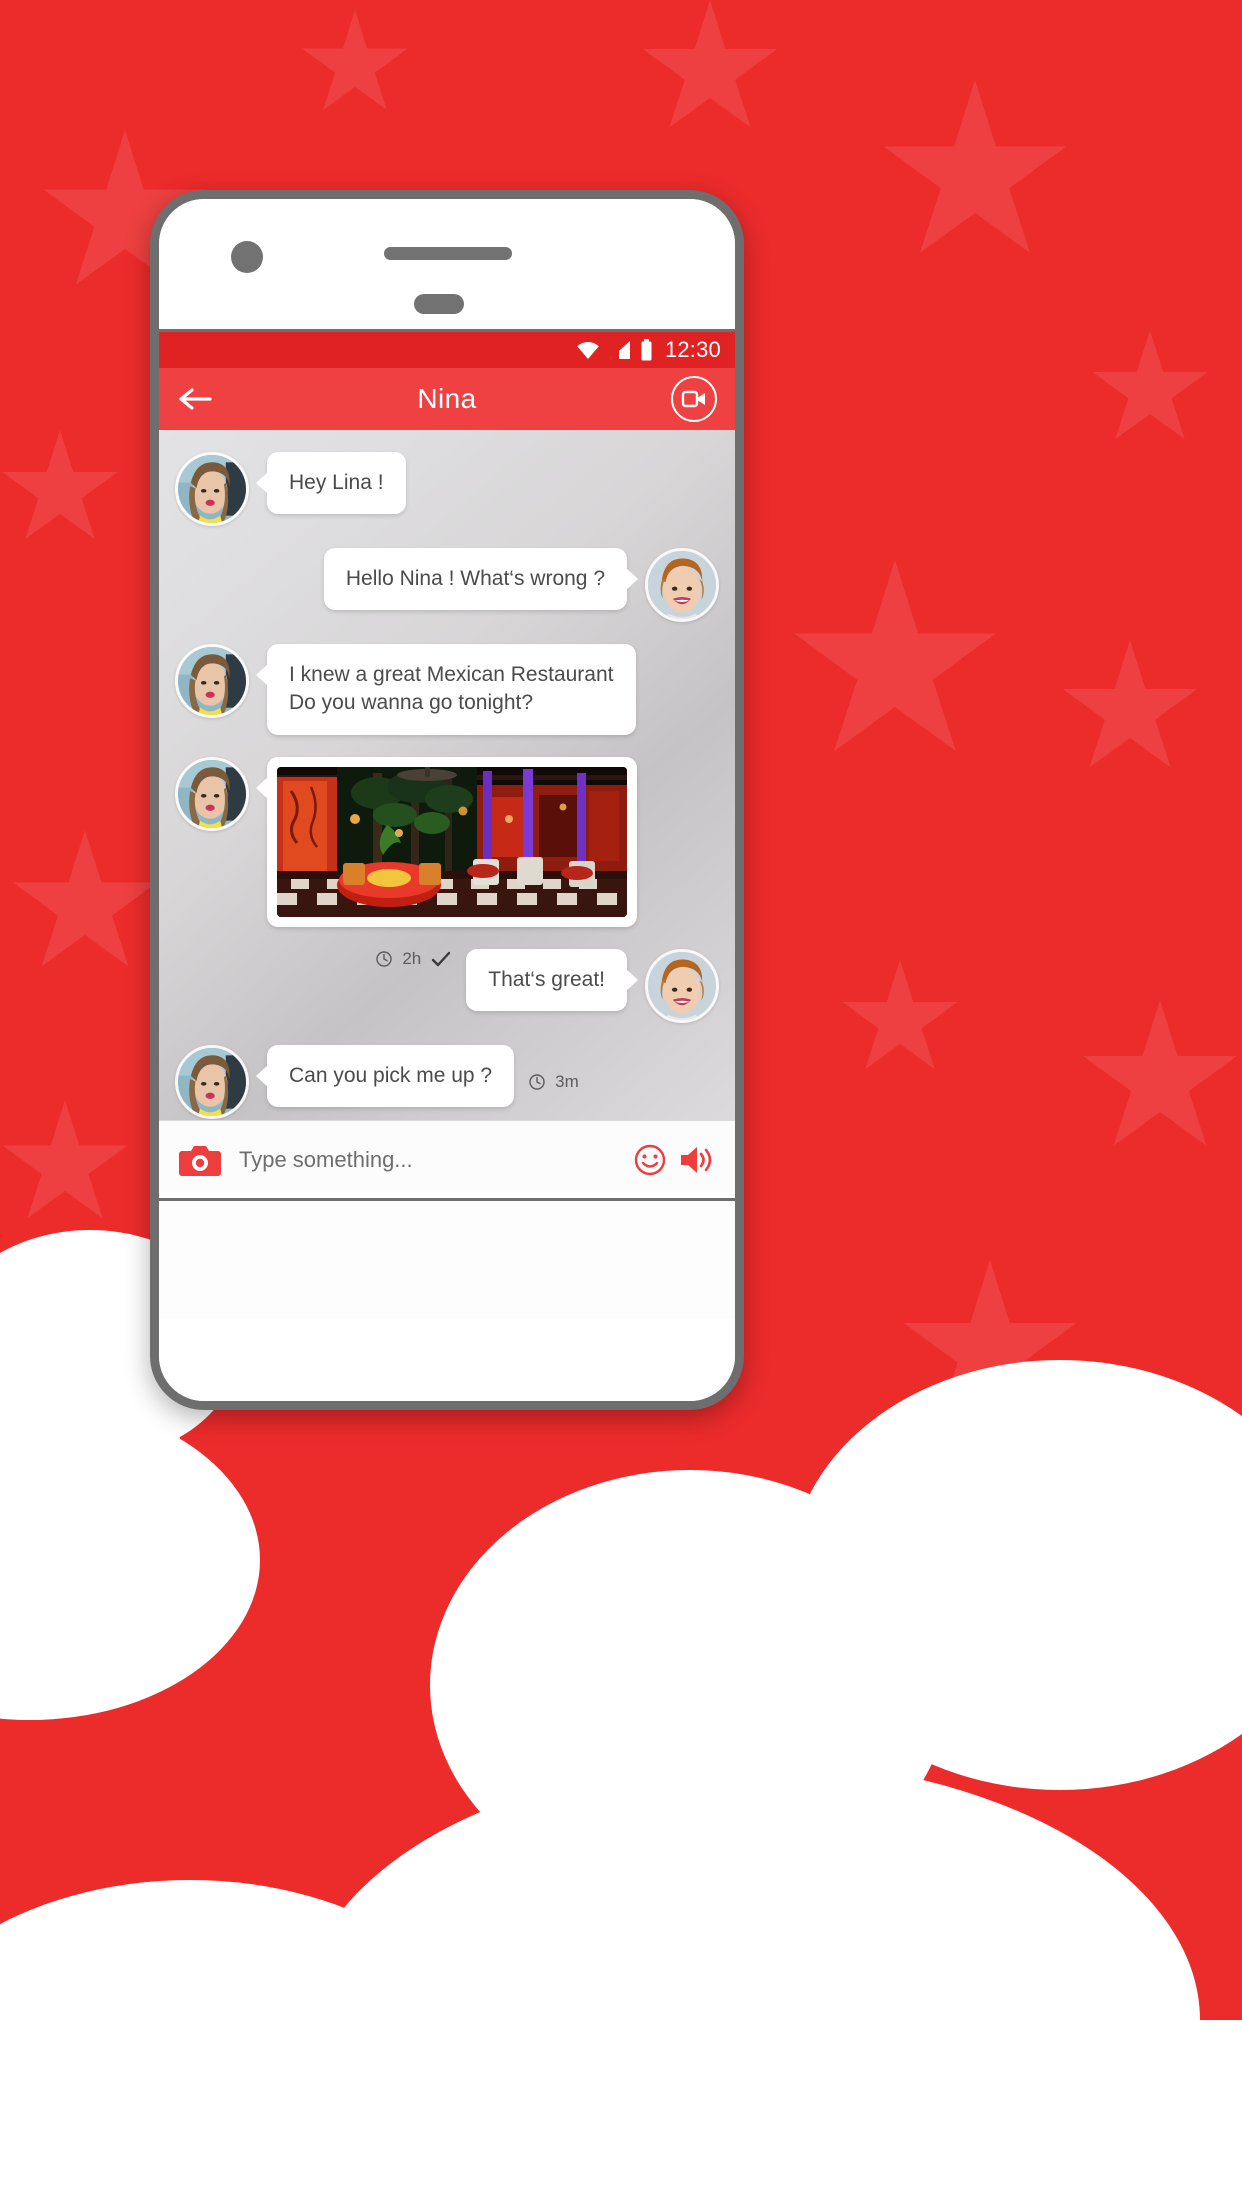 This screenshot has height=2208, width=1242. I want to click on message-bubble: That‘s great!, so click(552, 980).